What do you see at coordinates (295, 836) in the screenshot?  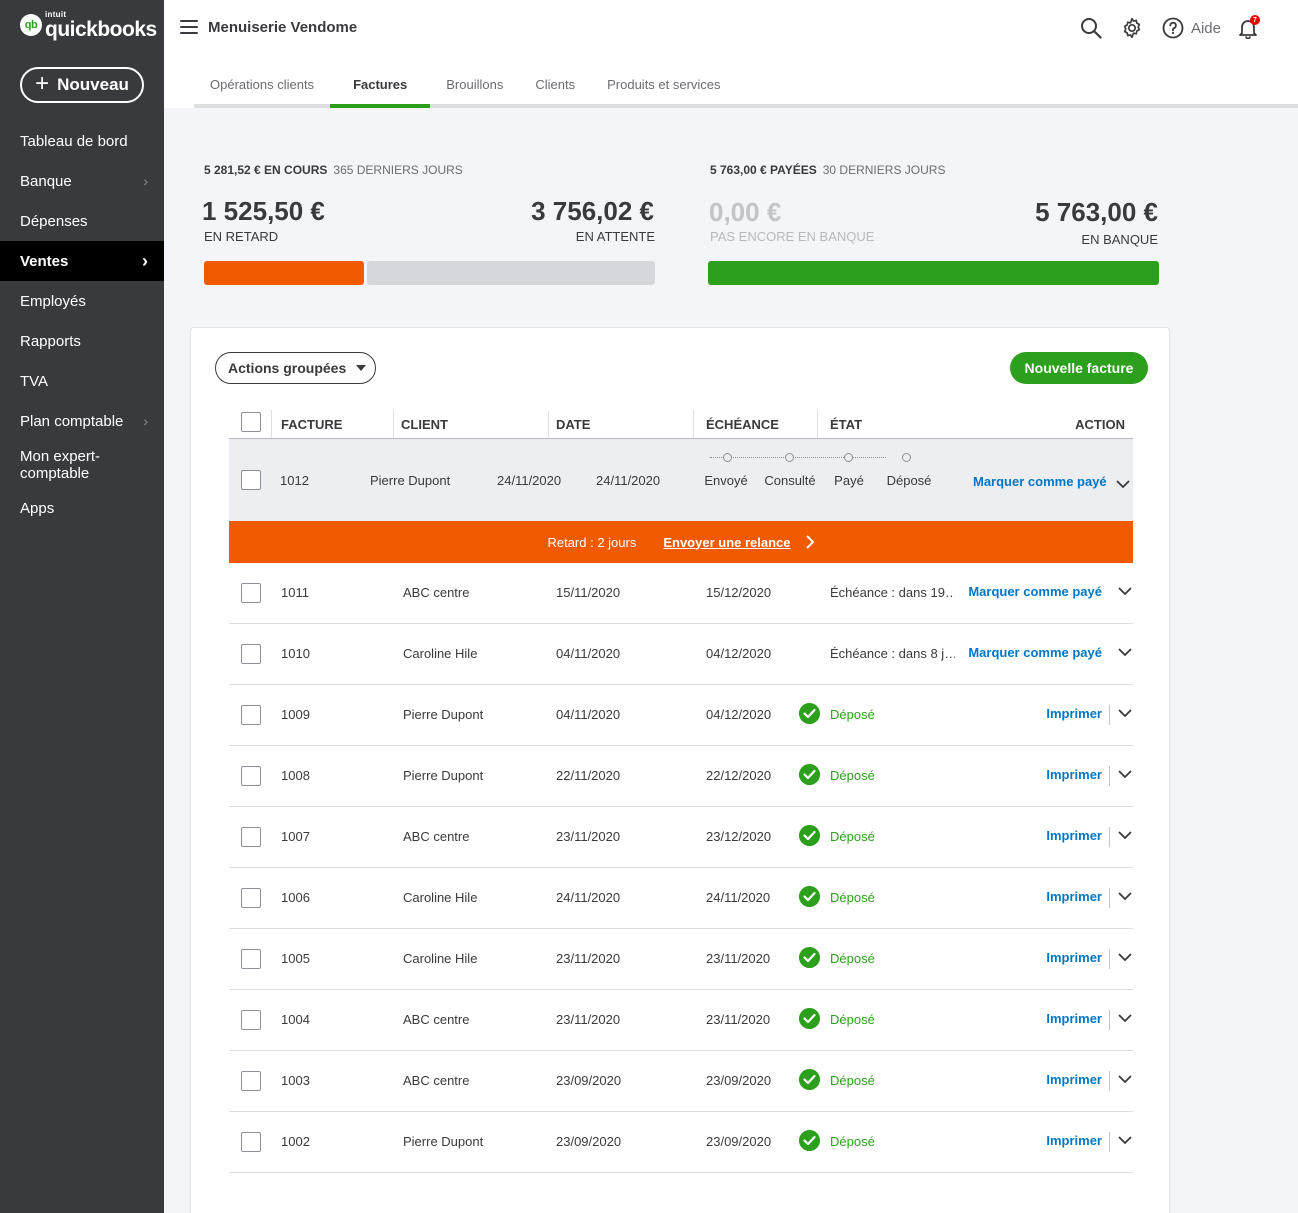 I see `invoice-number: 1007` at bounding box center [295, 836].